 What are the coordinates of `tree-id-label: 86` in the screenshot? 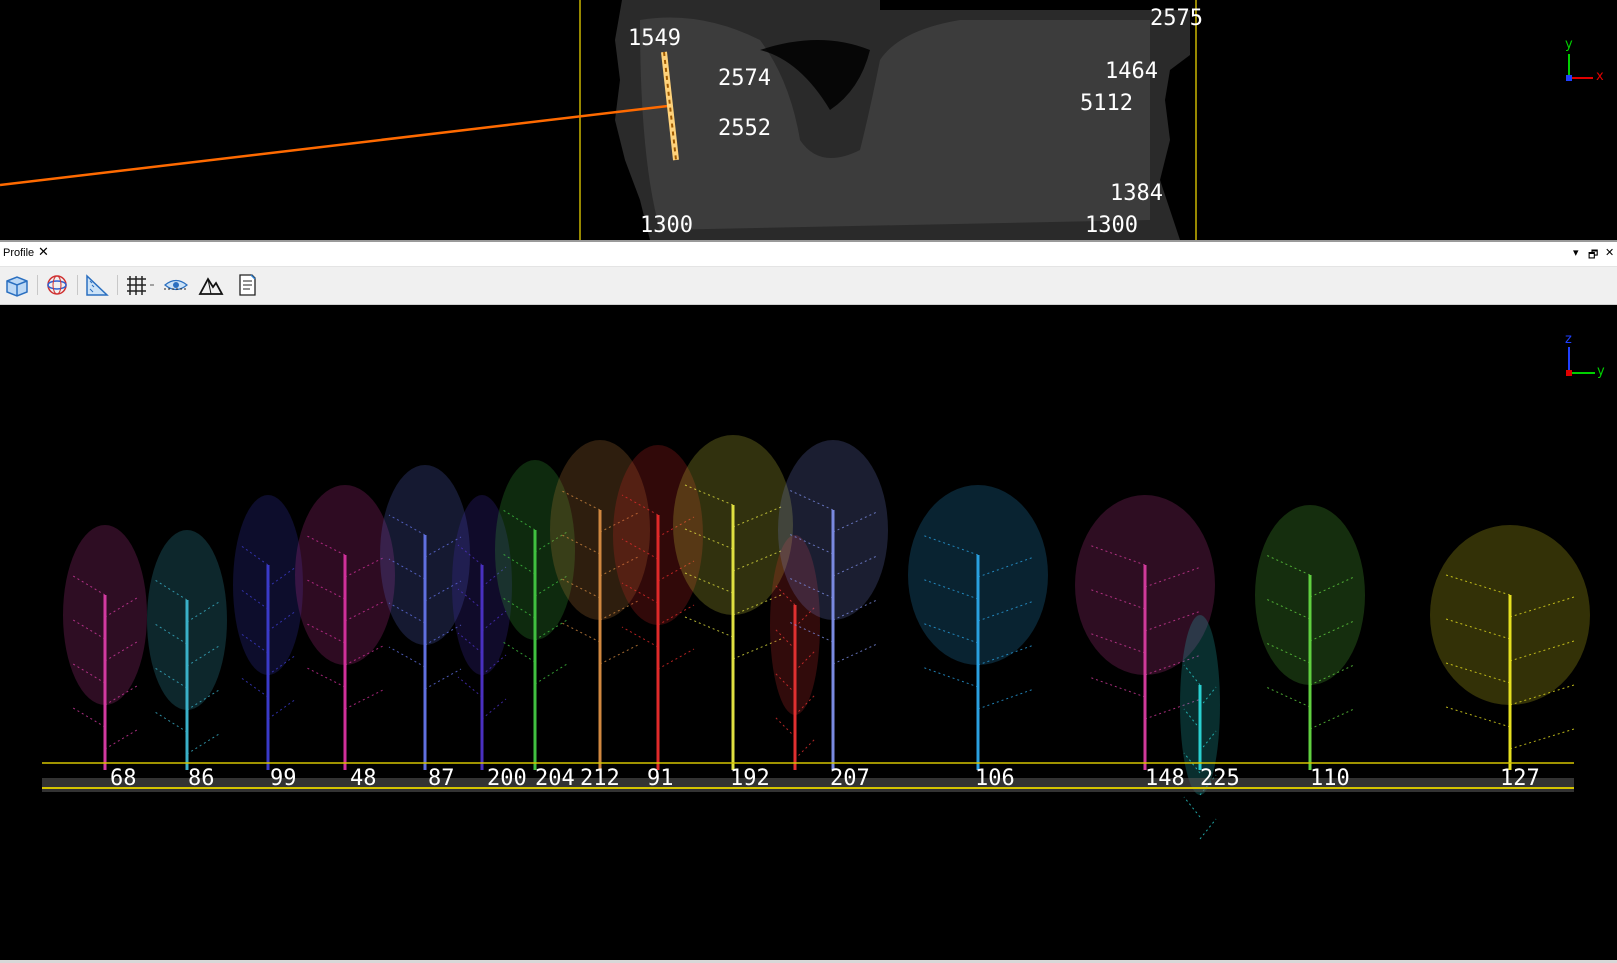 It's located at (201, 778).